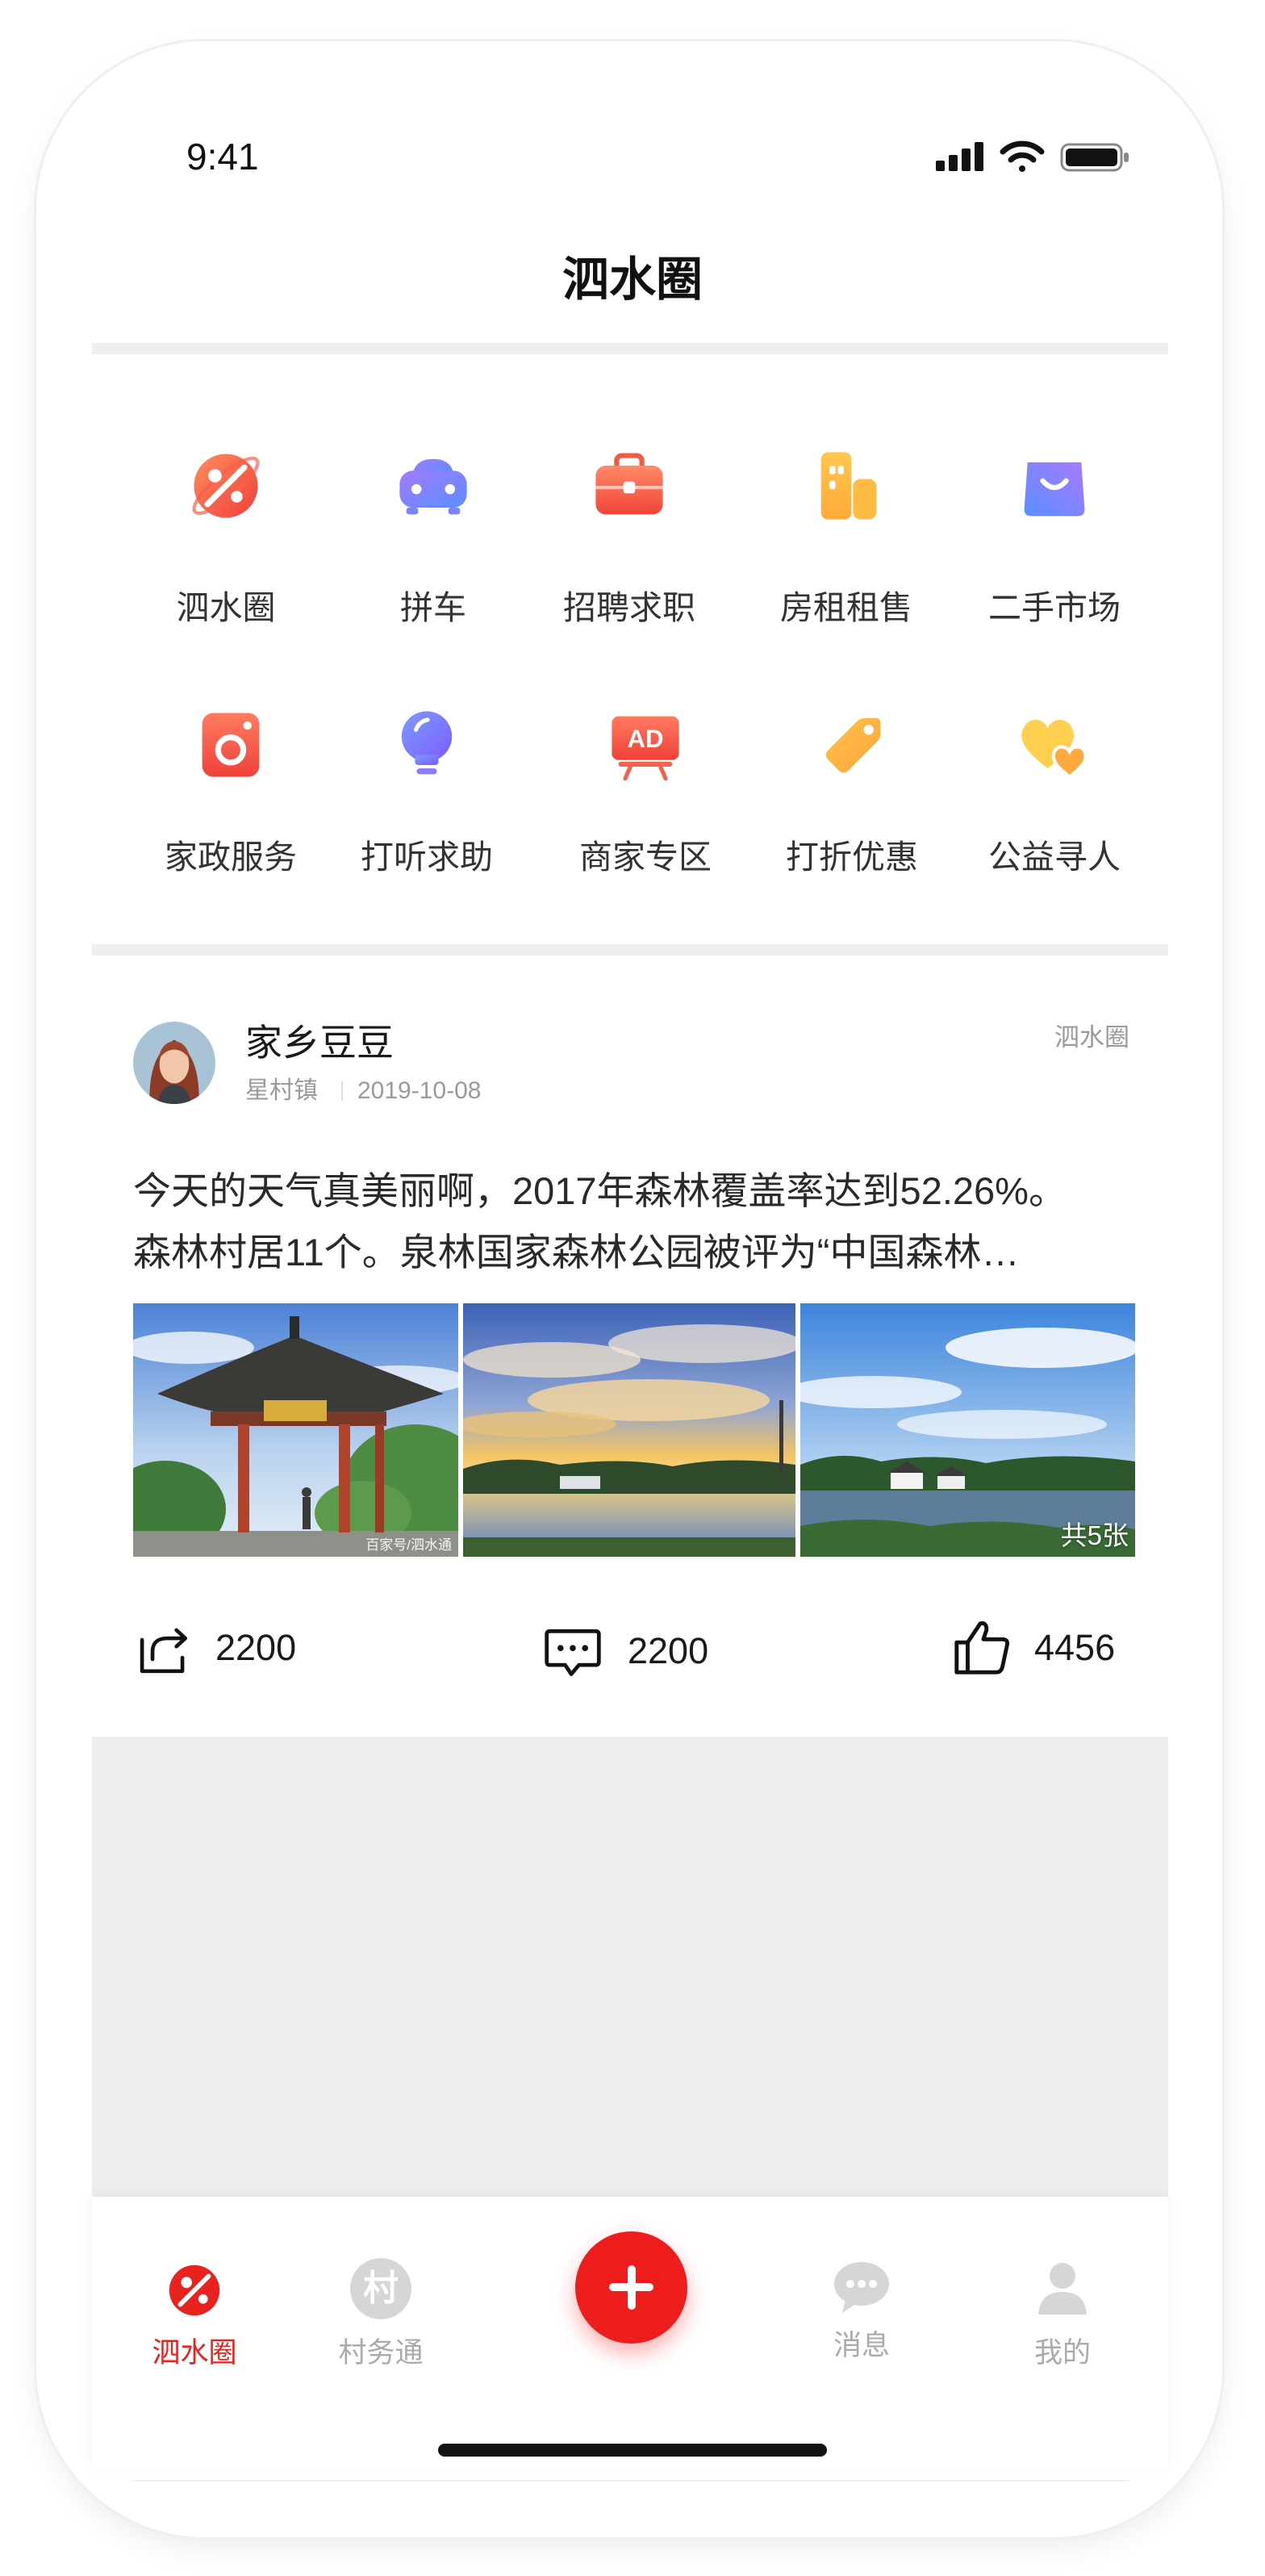 Image resolution: width=1265 pixels, height=2576 pixels. I want to click on post-author: 家乡豆豆, so click(319, 1042).